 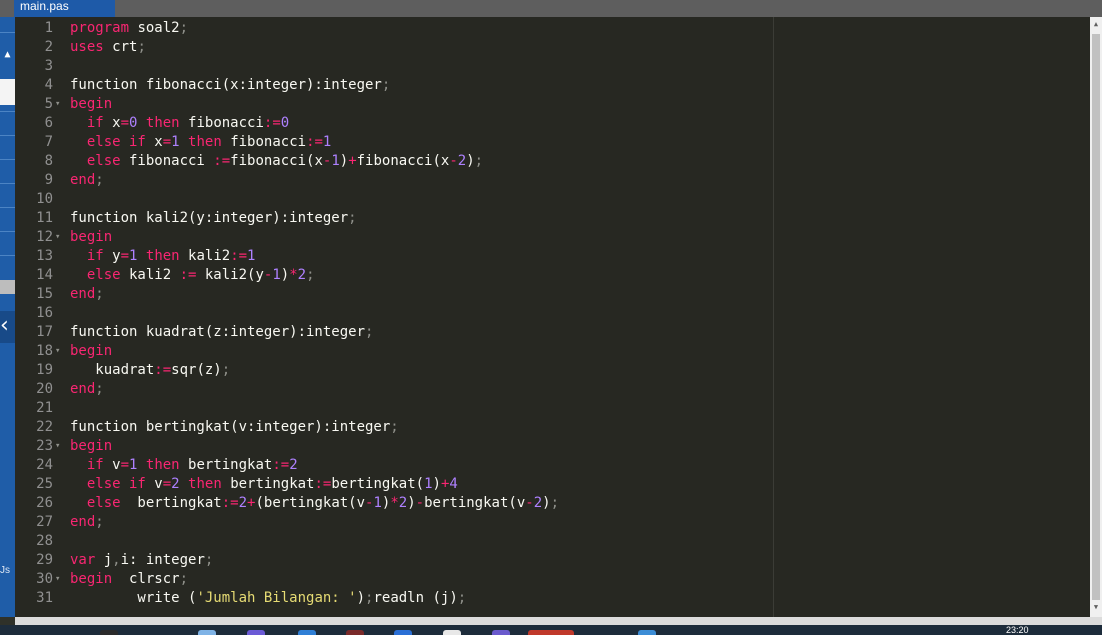 I want to click on code-line: function kali2(y:integer):integer;, so click(x=213, y=218).